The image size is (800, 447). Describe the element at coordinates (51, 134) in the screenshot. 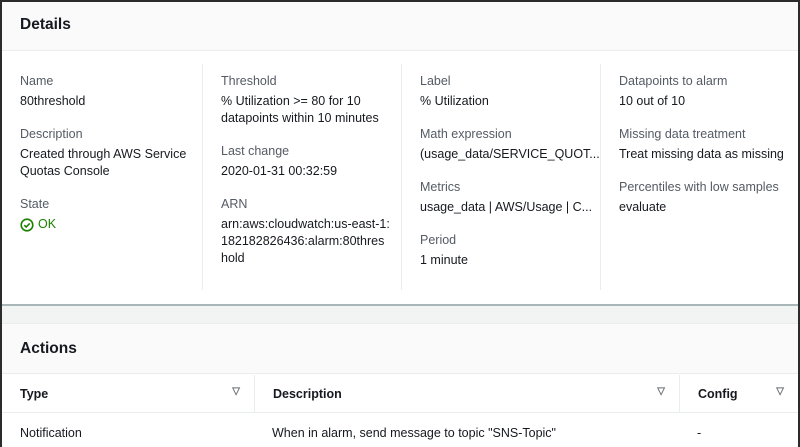

I see `description-label: Description` at that location.